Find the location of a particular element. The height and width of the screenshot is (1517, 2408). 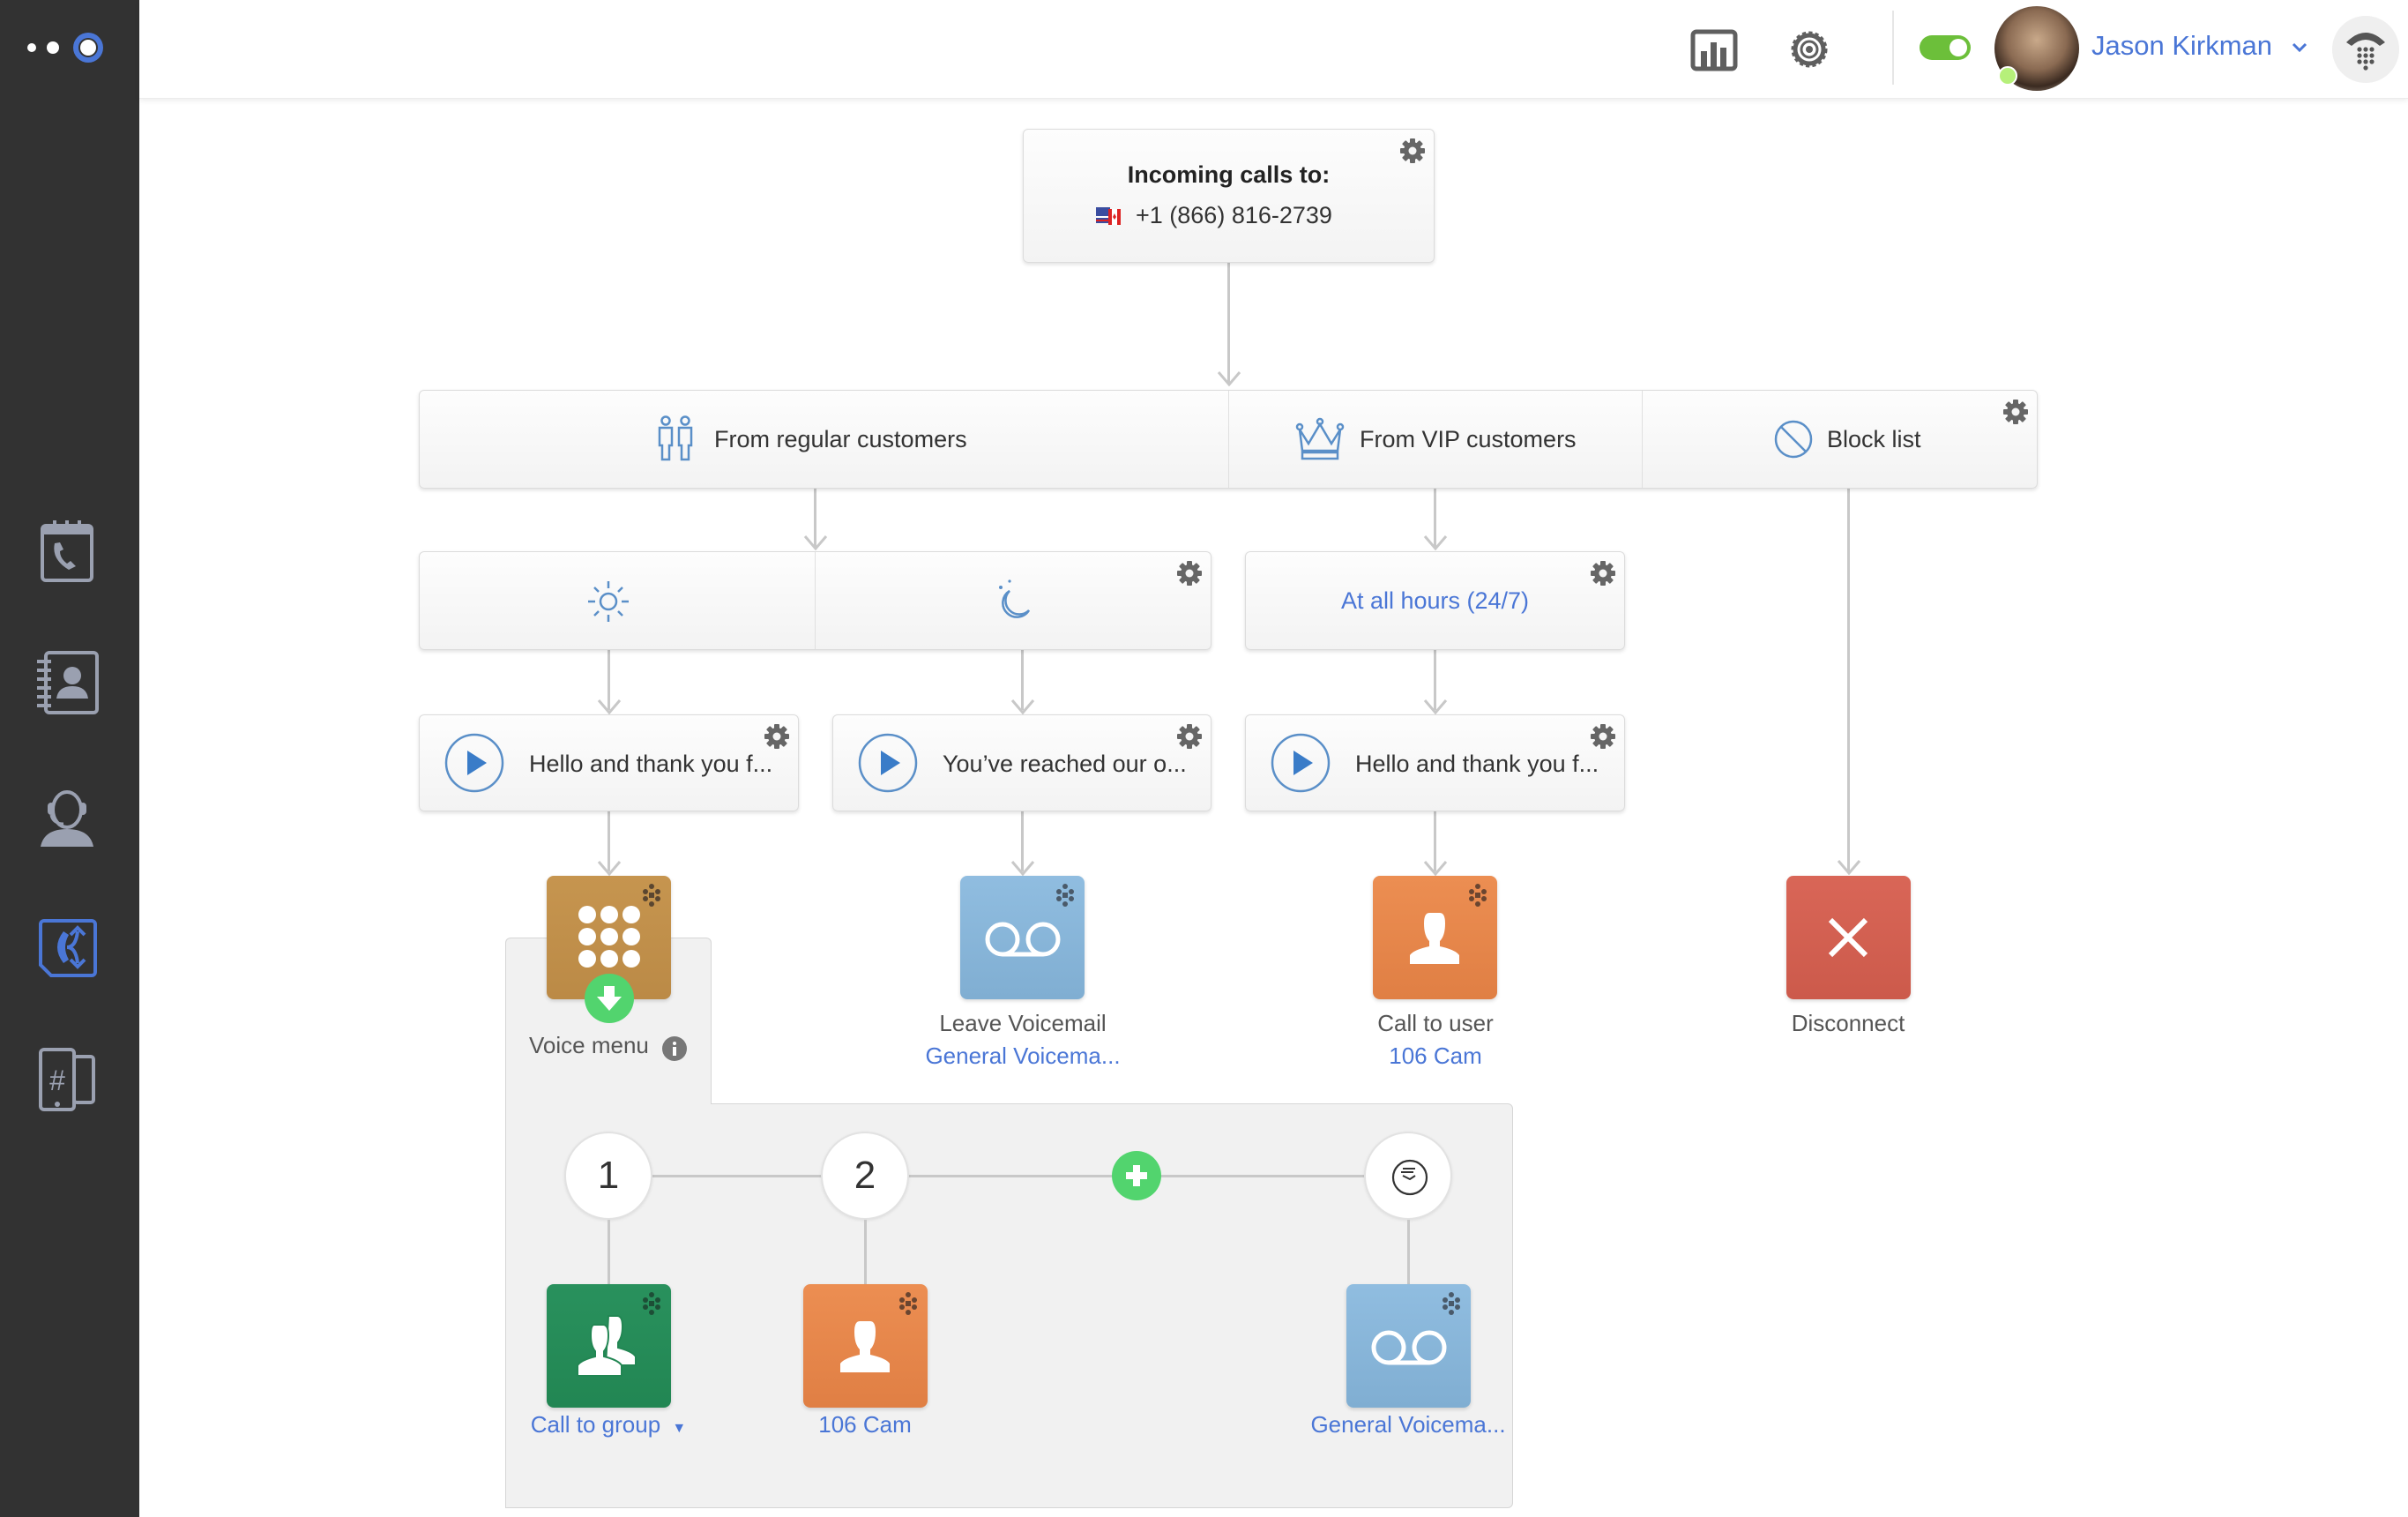

call-user-tile is located at coordinates (1435, 937).